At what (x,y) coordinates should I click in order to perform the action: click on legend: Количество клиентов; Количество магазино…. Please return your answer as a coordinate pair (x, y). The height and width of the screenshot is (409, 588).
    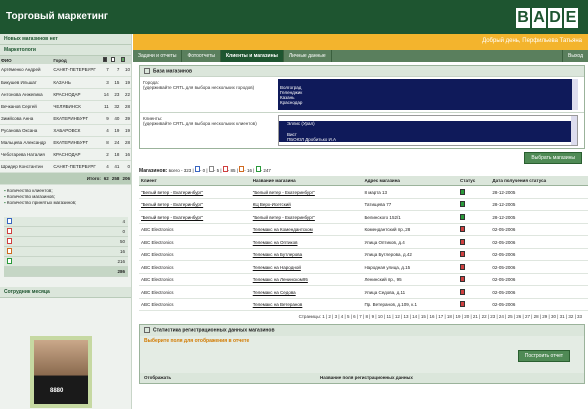
    Looking at the image, I should click on (65, 197).